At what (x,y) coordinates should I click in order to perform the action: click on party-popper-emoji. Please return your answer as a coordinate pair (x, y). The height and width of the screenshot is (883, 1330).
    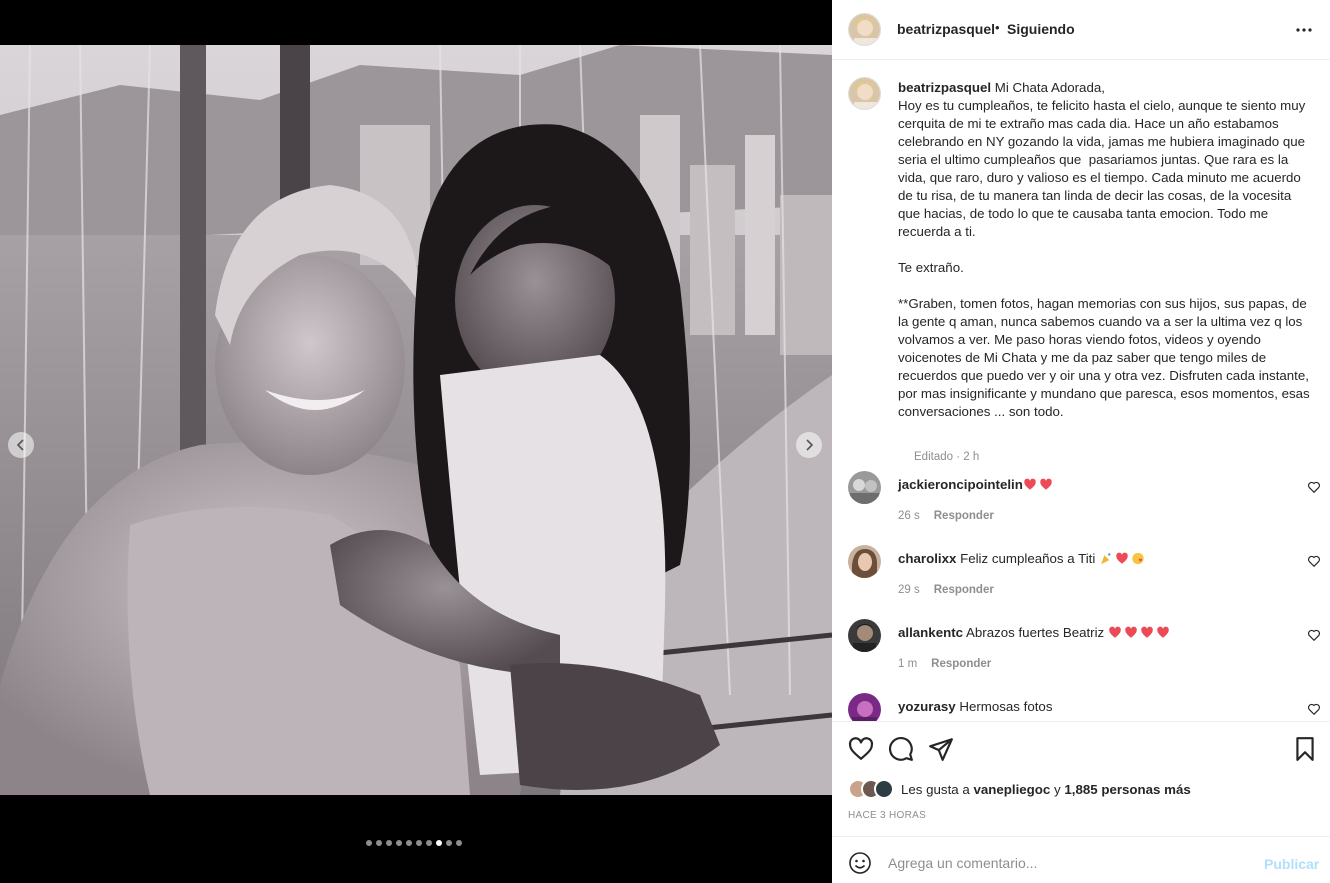
    Looking at the image, I should click on (1106, 559).